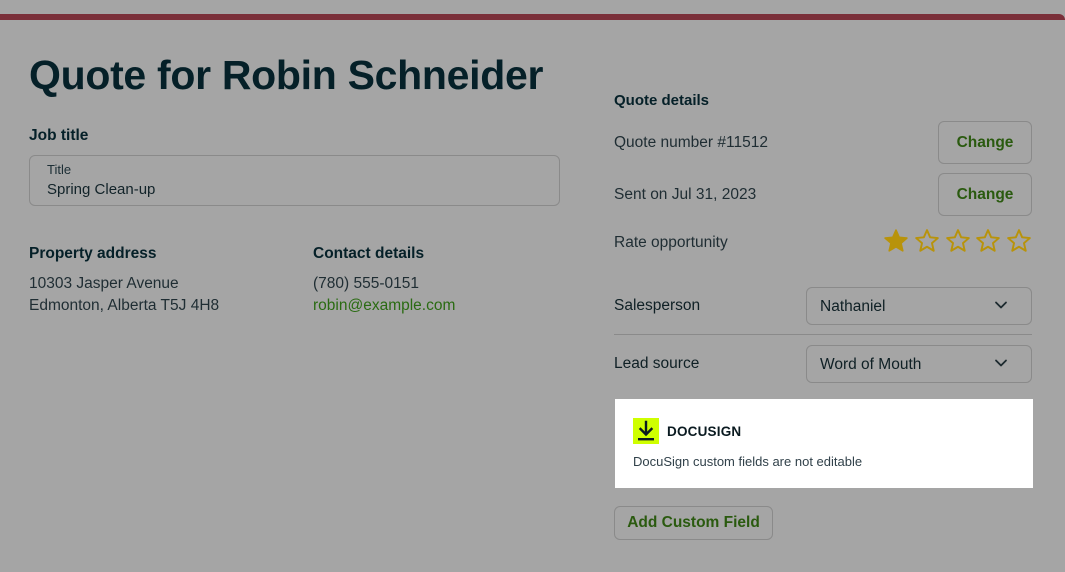 This screenshot has width=1065, height=572. What do you see at coordinates (104, 283) in the screenshot?
I see `address-line-1: 10303 Jasper Avenue` at bounding box center [104, 283].